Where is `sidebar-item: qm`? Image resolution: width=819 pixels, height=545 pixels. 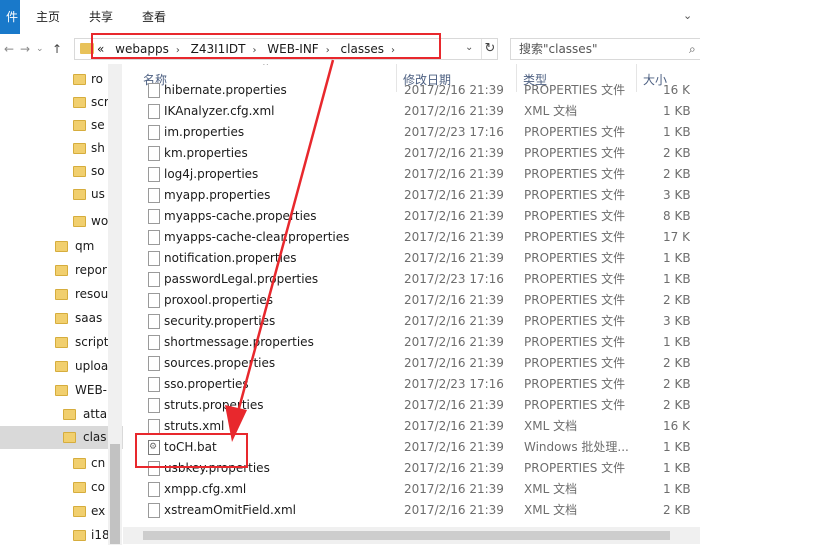
sidebar-item: qm is located at coordinates (61, 246).